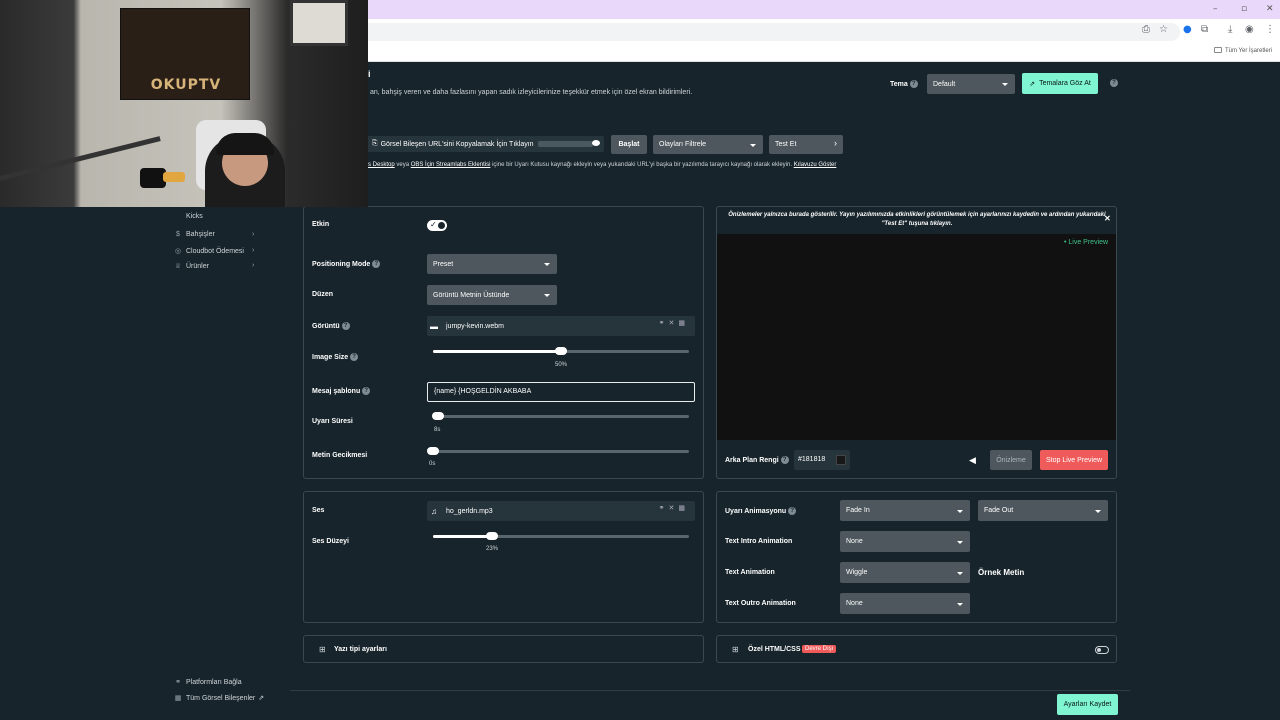  I want to click on image-file-input: ▬ jumpy-kevin.webm ⚭✕▦, so click(561, 326).